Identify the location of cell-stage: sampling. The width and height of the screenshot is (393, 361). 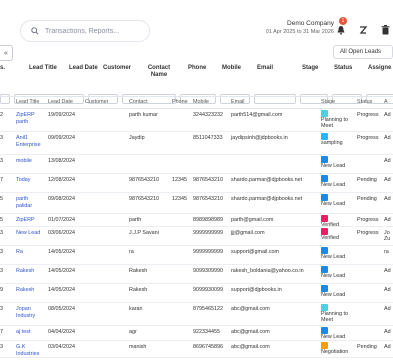
(332, 143).